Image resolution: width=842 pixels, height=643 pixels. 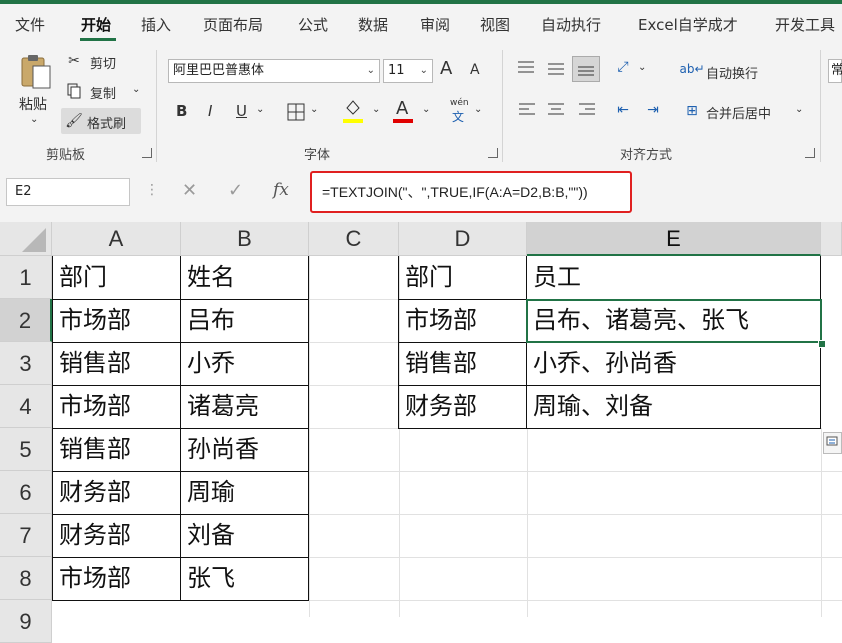 I want to click on font-name-select: 阿里巴巴普惠体 ⌄, so click(x=274, y=71).